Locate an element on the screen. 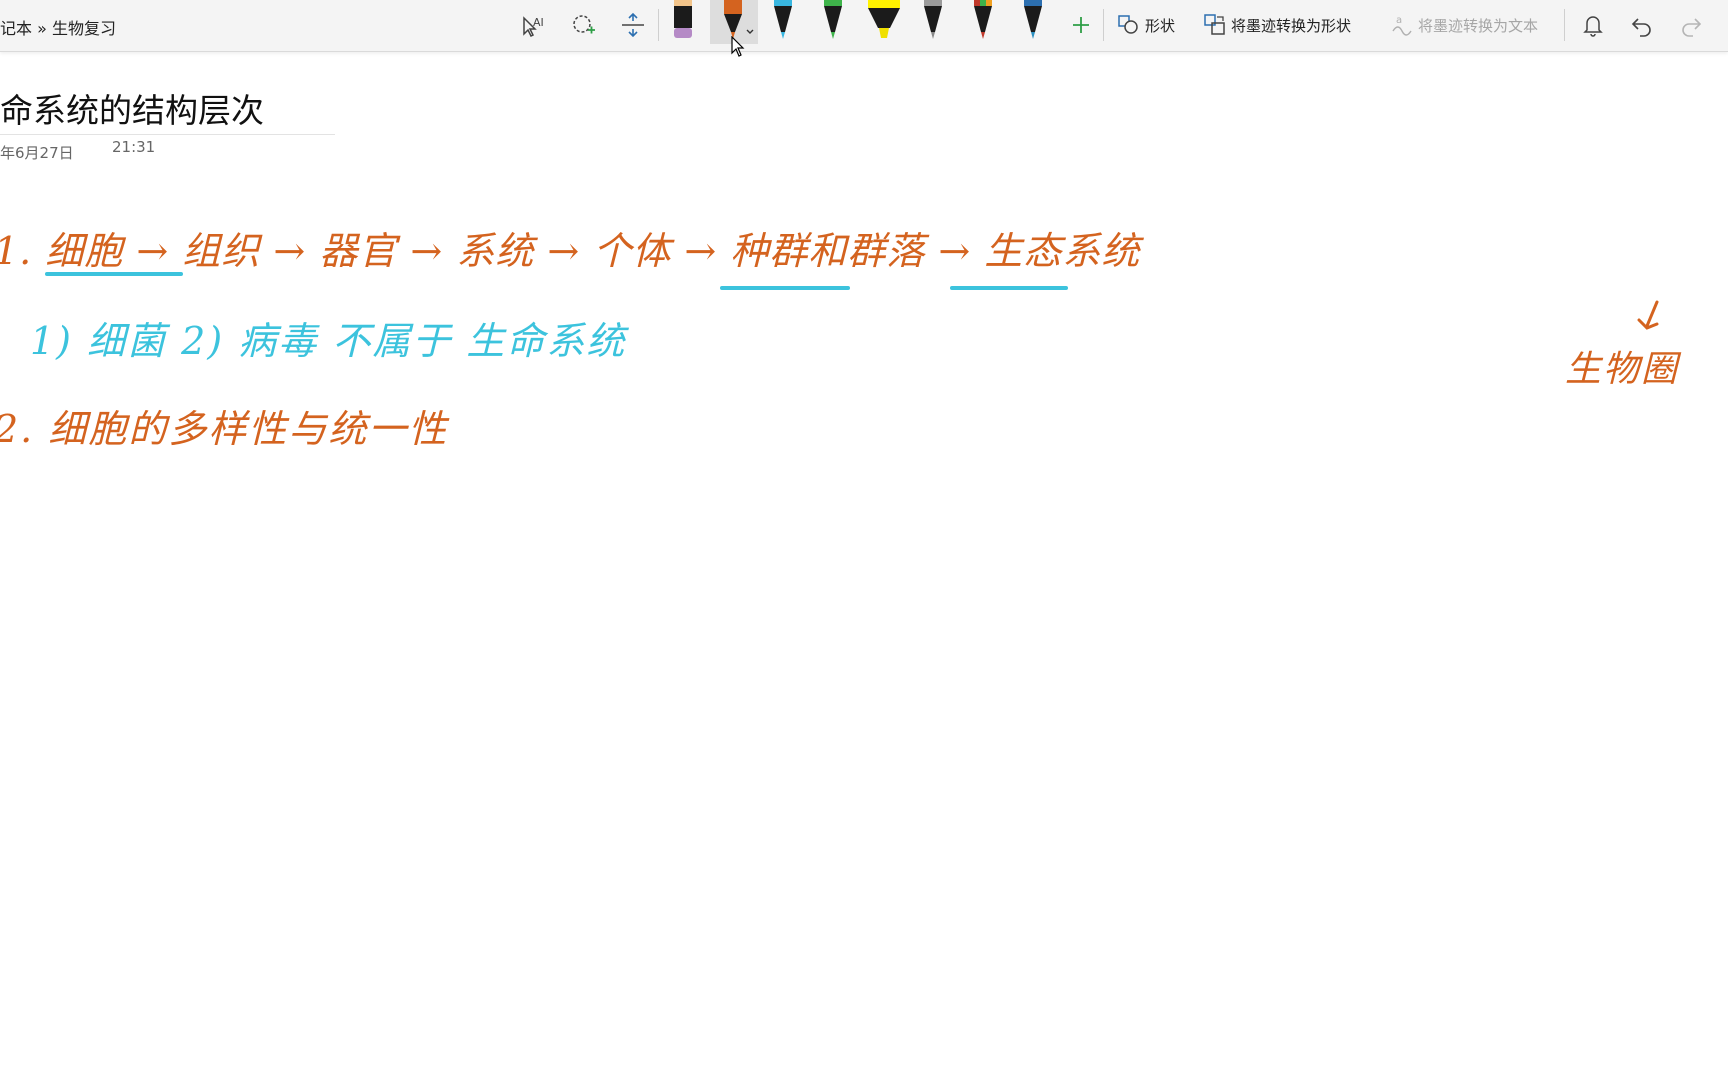 Image resolution: width=1728 pixels, height=1080 pixels. ribbon-toolbar: 记本 » 生物复习 AI 形状 将墨迹转换为形状 a 将墨迹转换为文本 is located at coordinates (864, 26).